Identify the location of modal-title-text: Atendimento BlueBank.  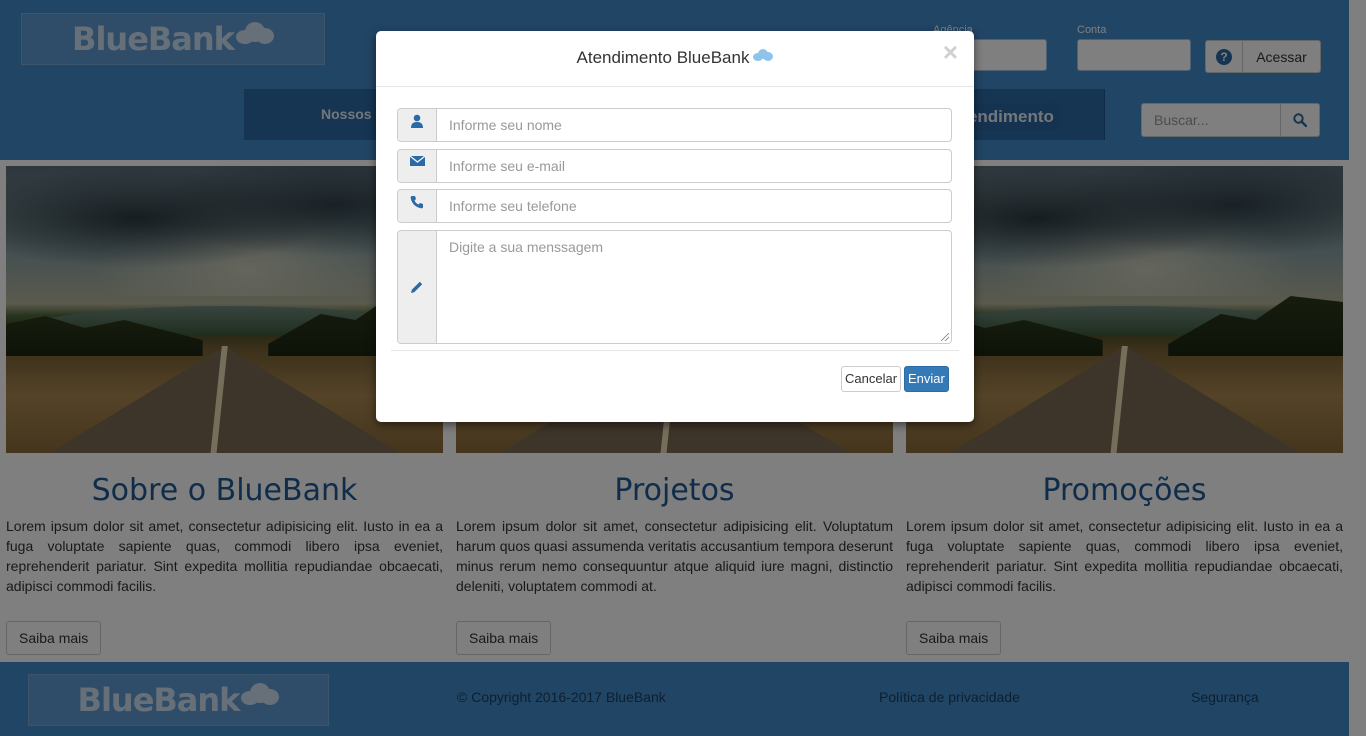
(663, 57).